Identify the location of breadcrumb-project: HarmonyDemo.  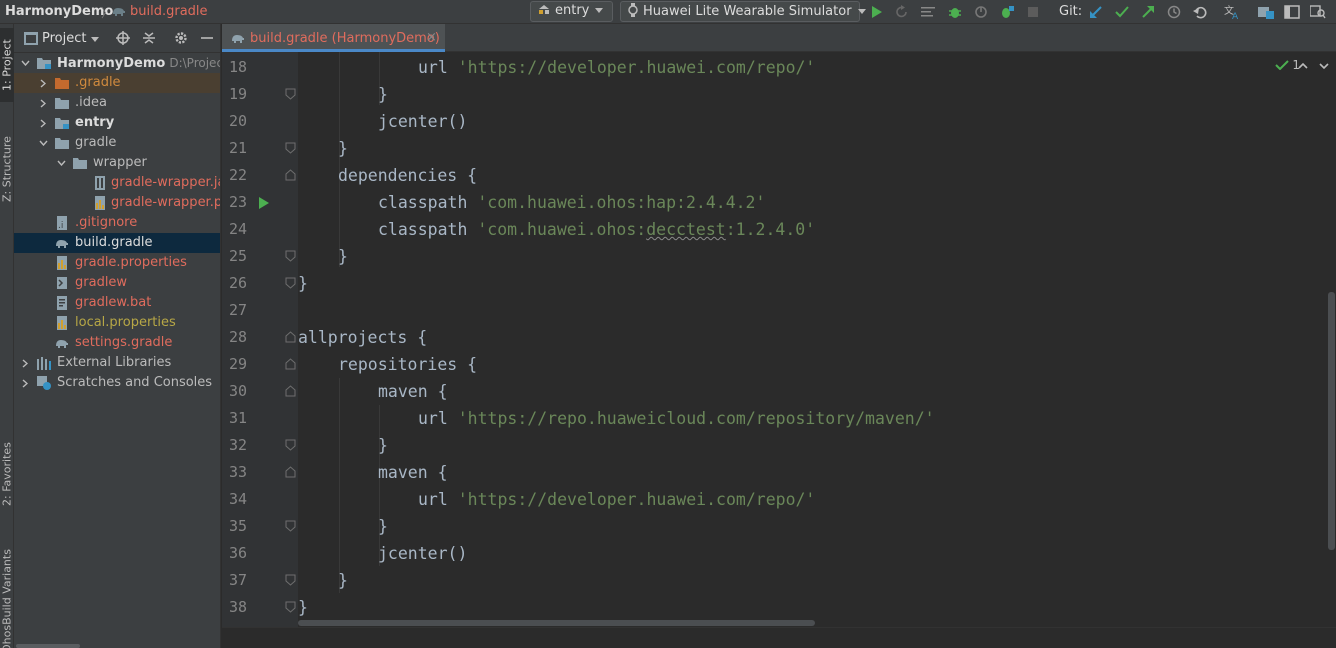
(59, 11).